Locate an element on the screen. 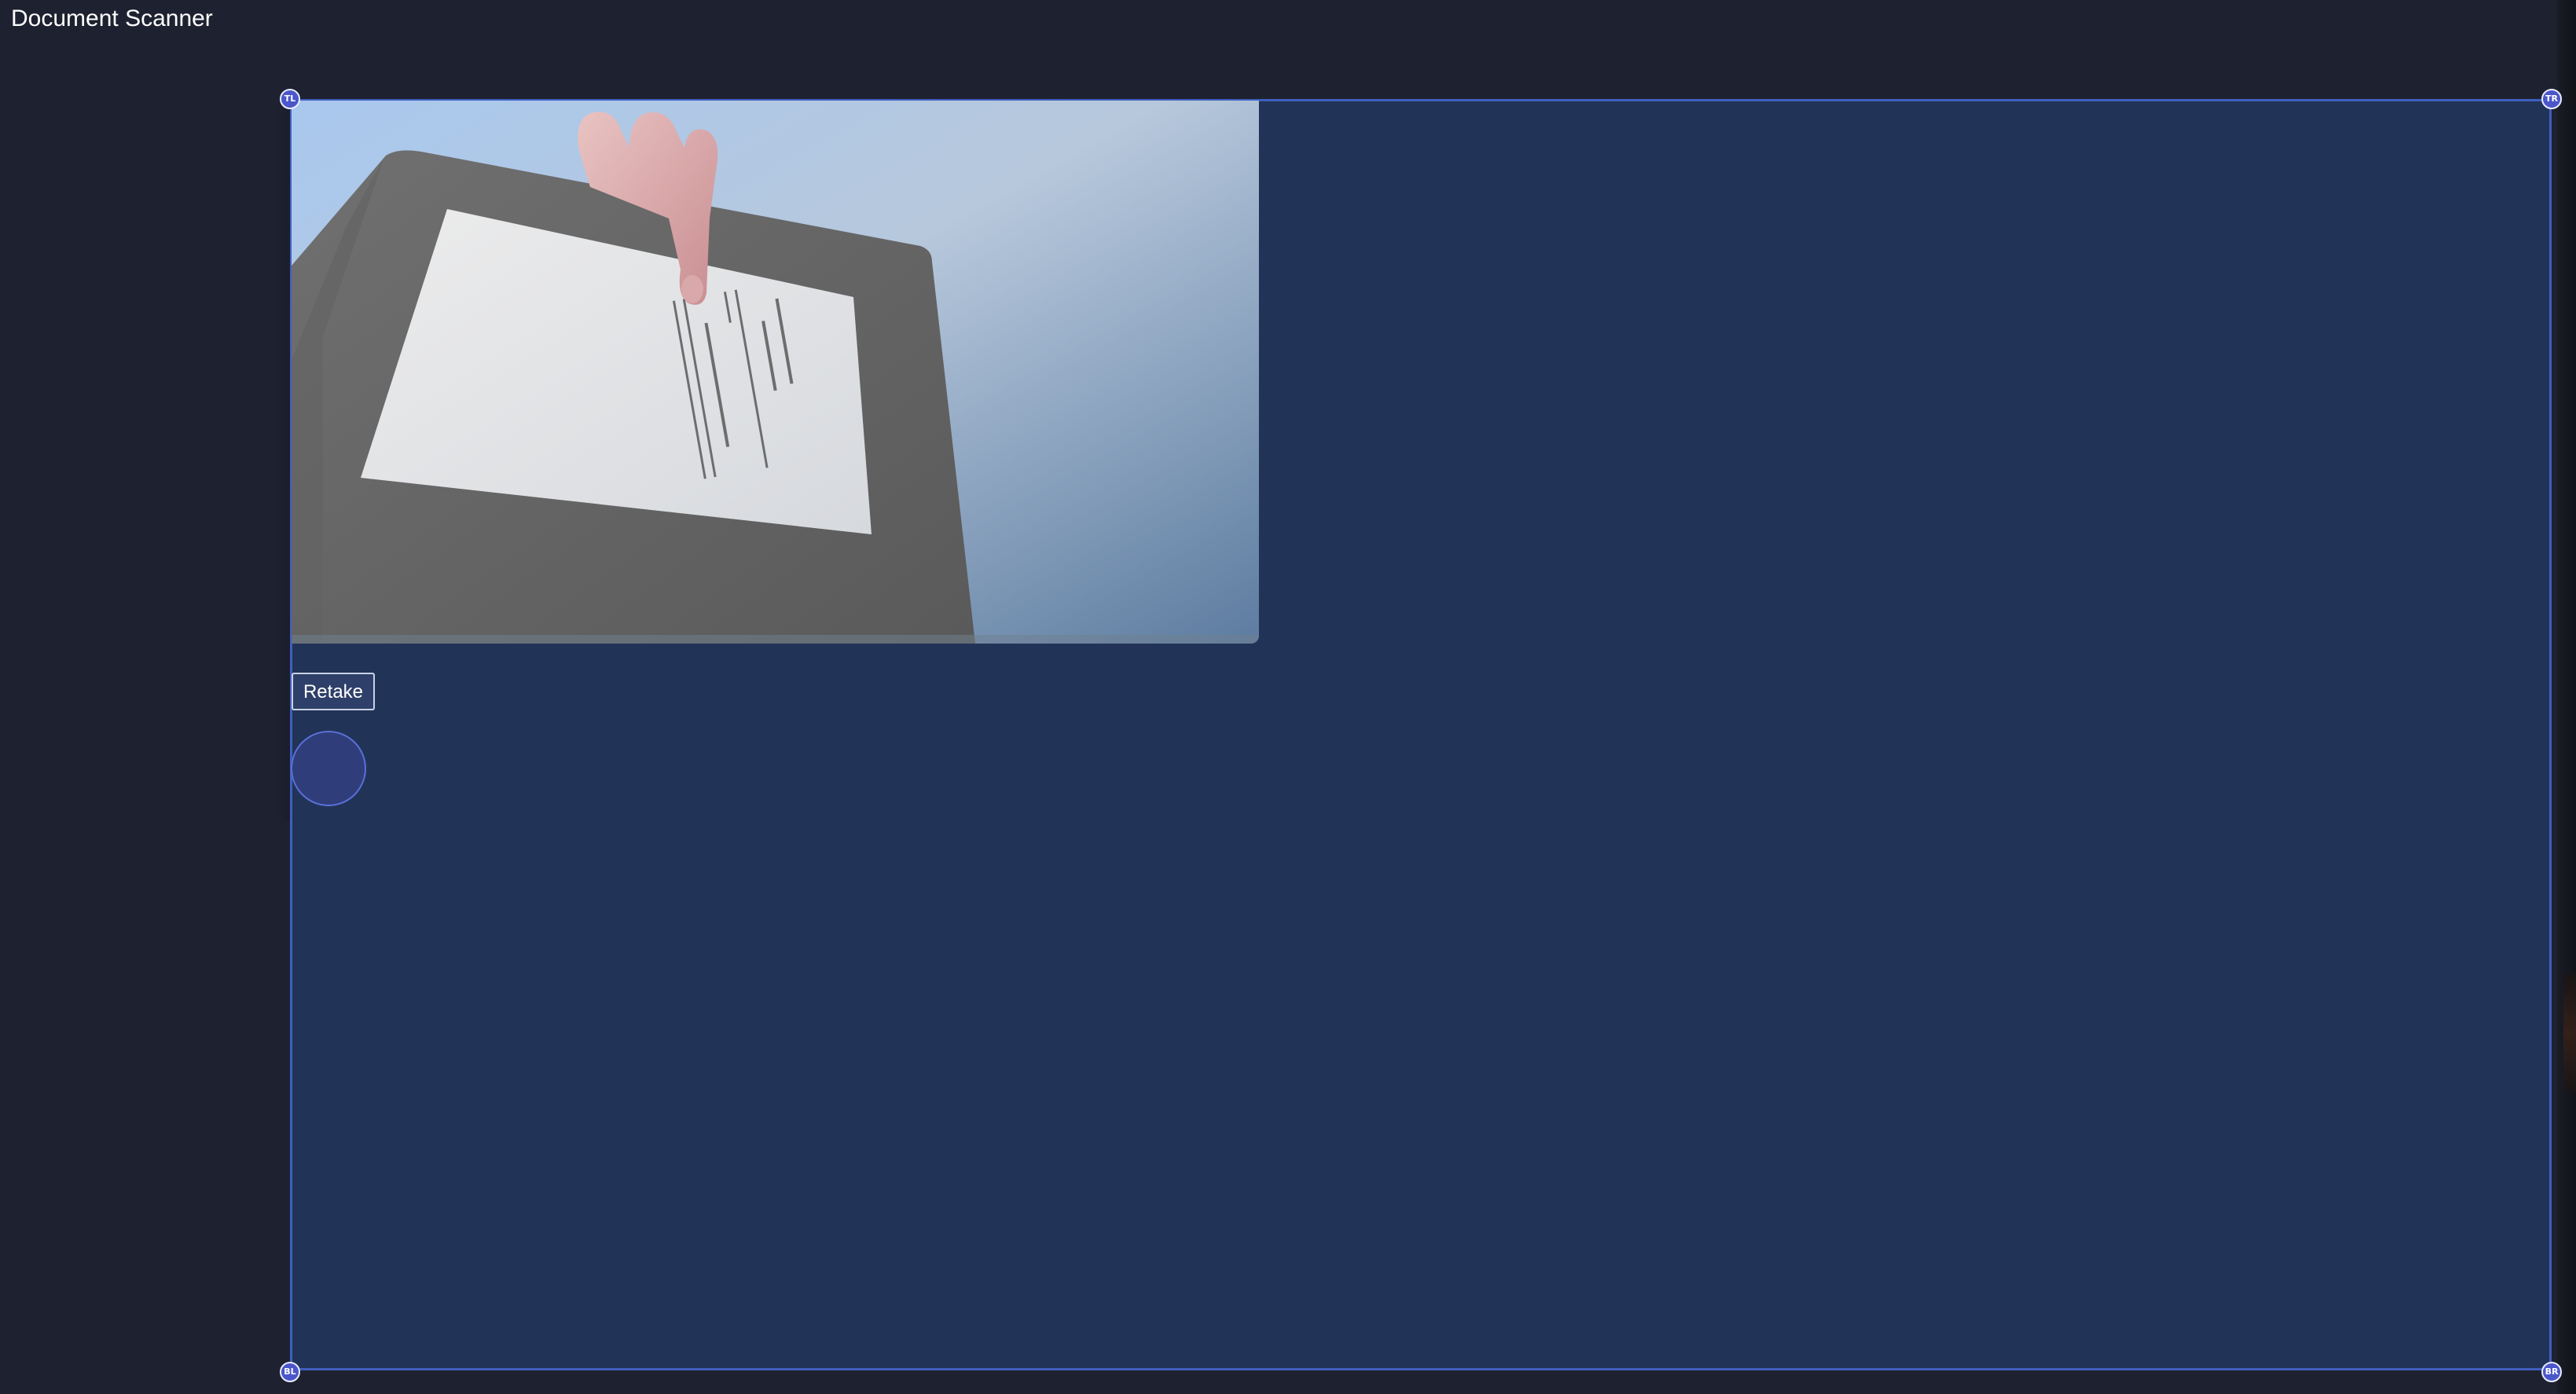 The image size is (2576, 1394). crop-handle-bottom-left: BL is located at coordinates (290, 1372).